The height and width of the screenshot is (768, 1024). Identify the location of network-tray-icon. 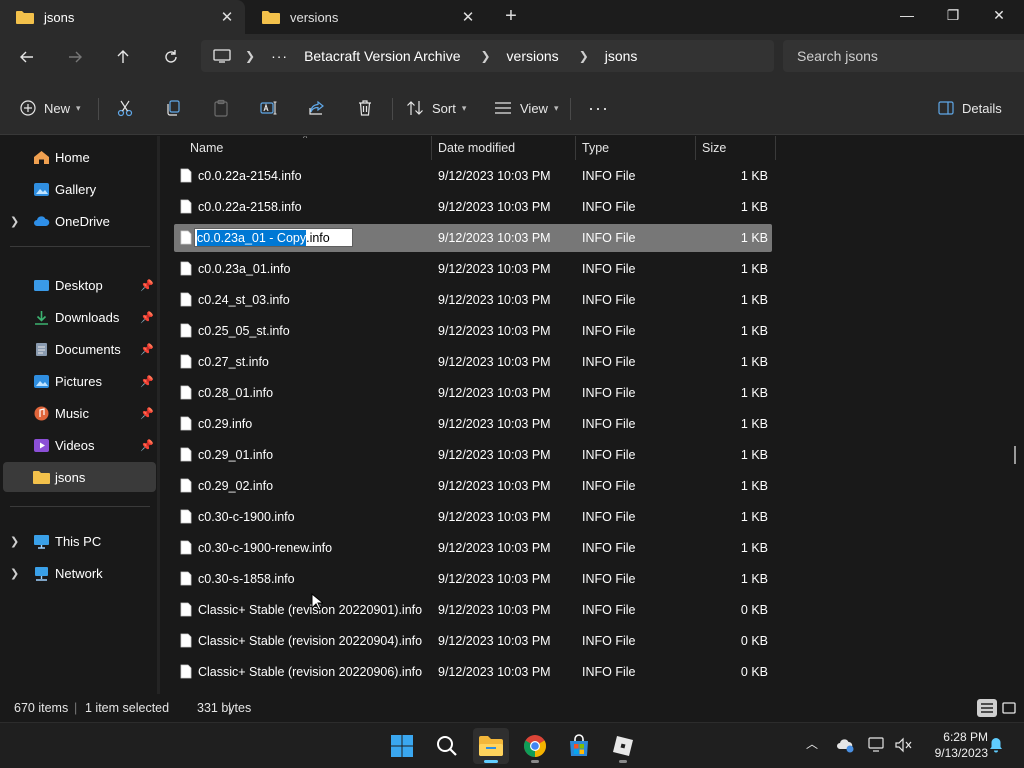
(877, 745).